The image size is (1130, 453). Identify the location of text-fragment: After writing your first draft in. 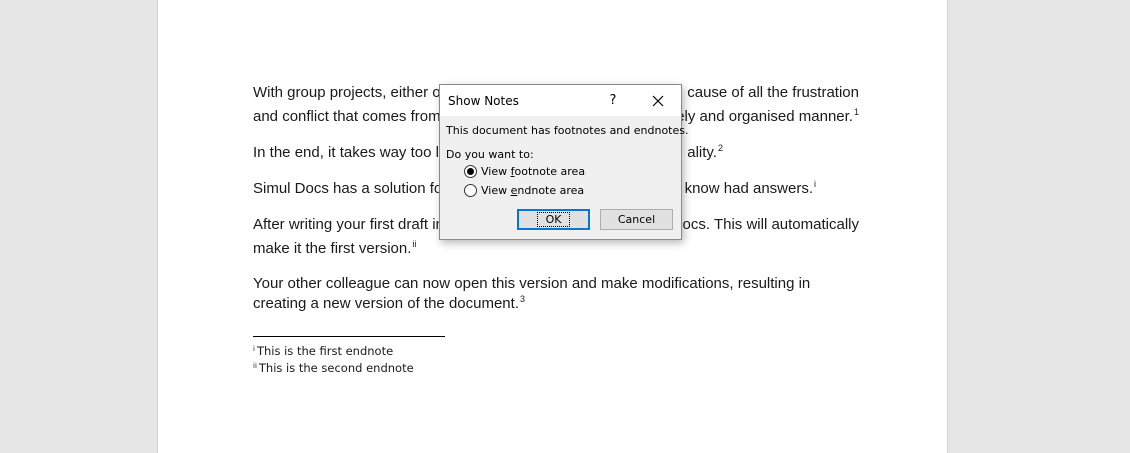
(348, 224).